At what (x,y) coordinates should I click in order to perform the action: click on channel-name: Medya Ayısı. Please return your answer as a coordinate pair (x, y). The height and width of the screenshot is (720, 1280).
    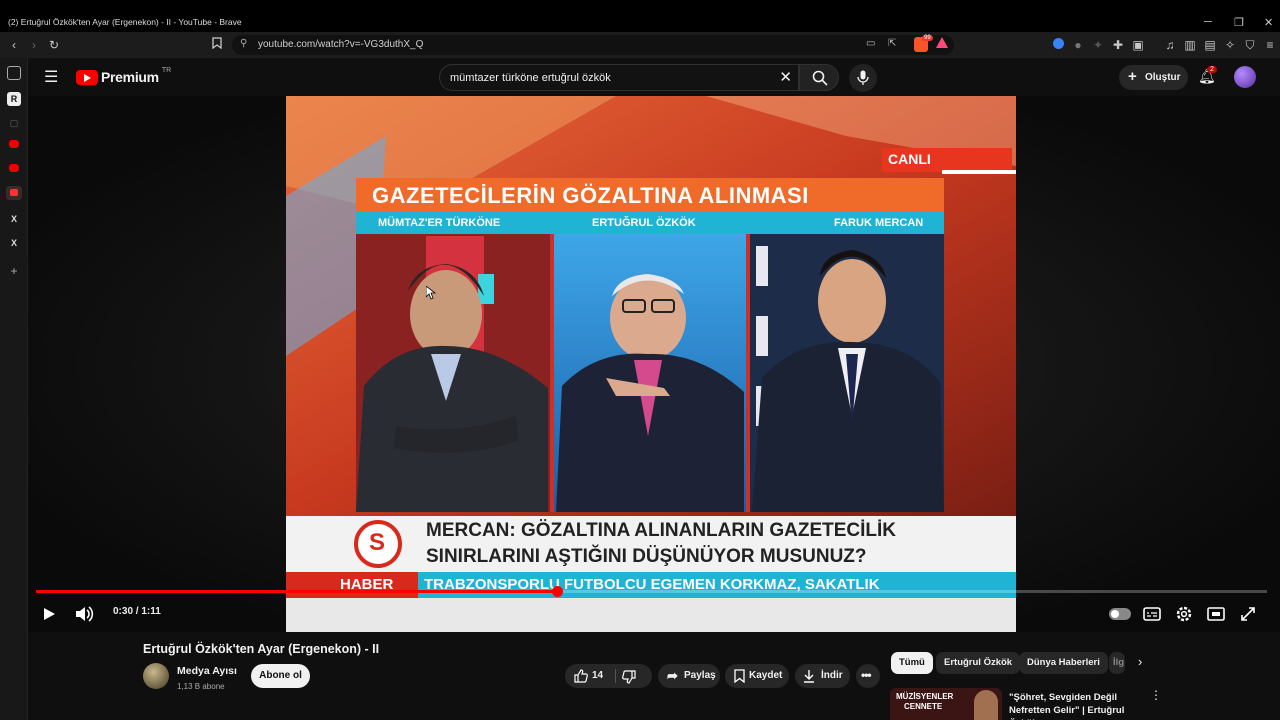
    Looking at the image, I should click on (207, 671).